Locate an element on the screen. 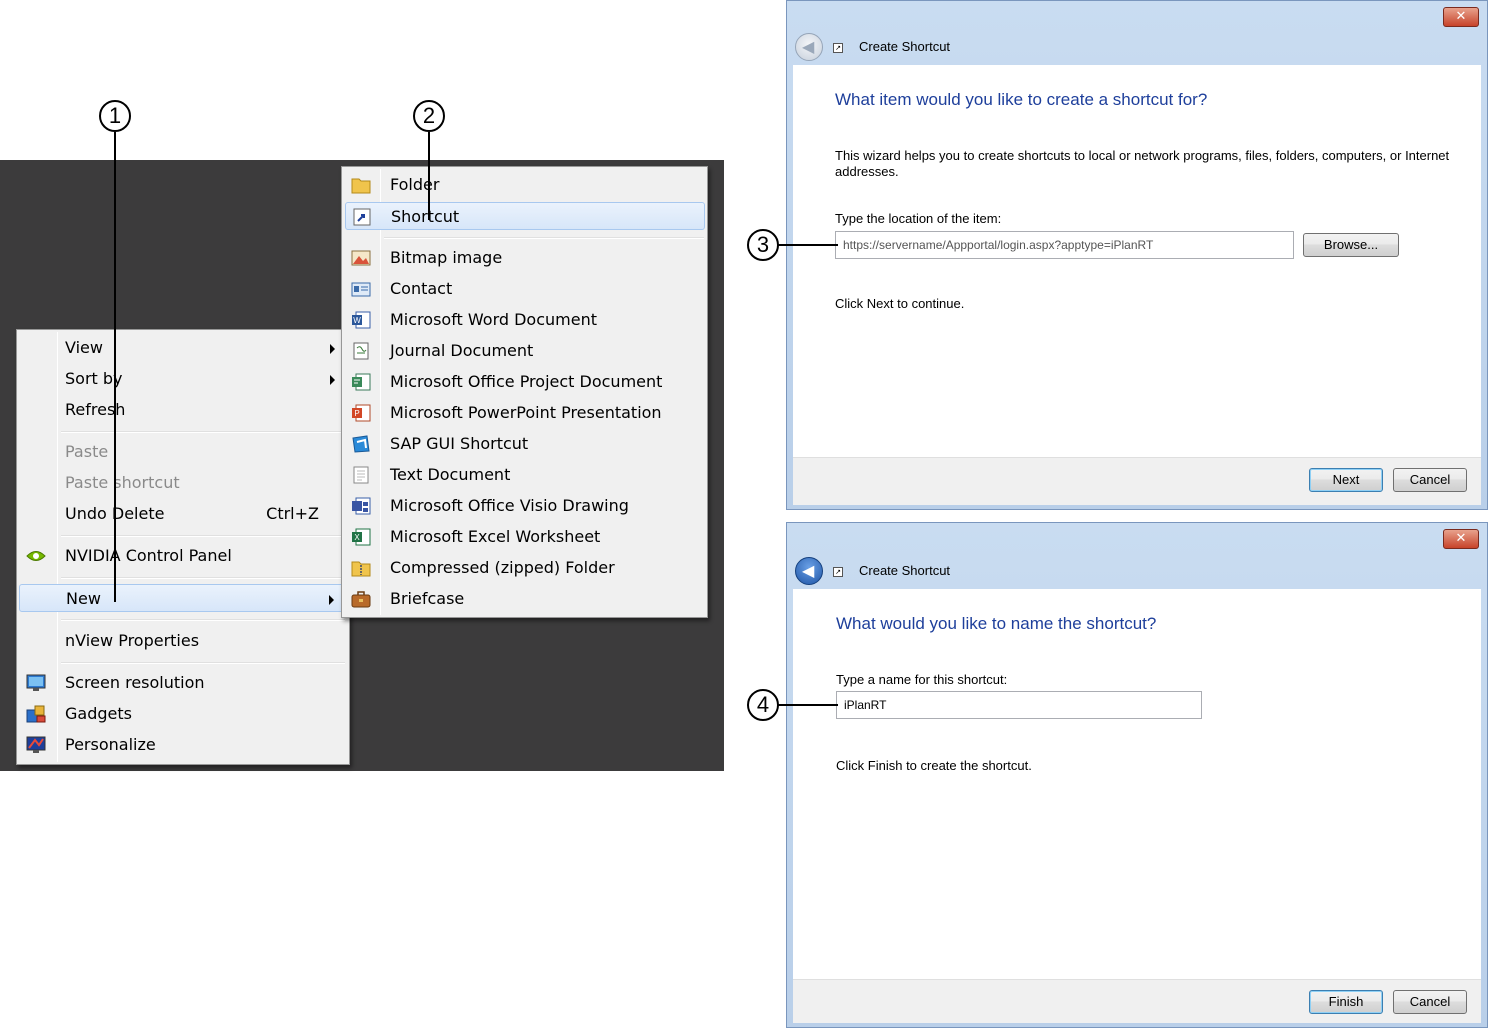 This screenshot has height=1029, width=1488. submenu-item-bitmap-image: Bitmap image is located at coordinates (525, 258).